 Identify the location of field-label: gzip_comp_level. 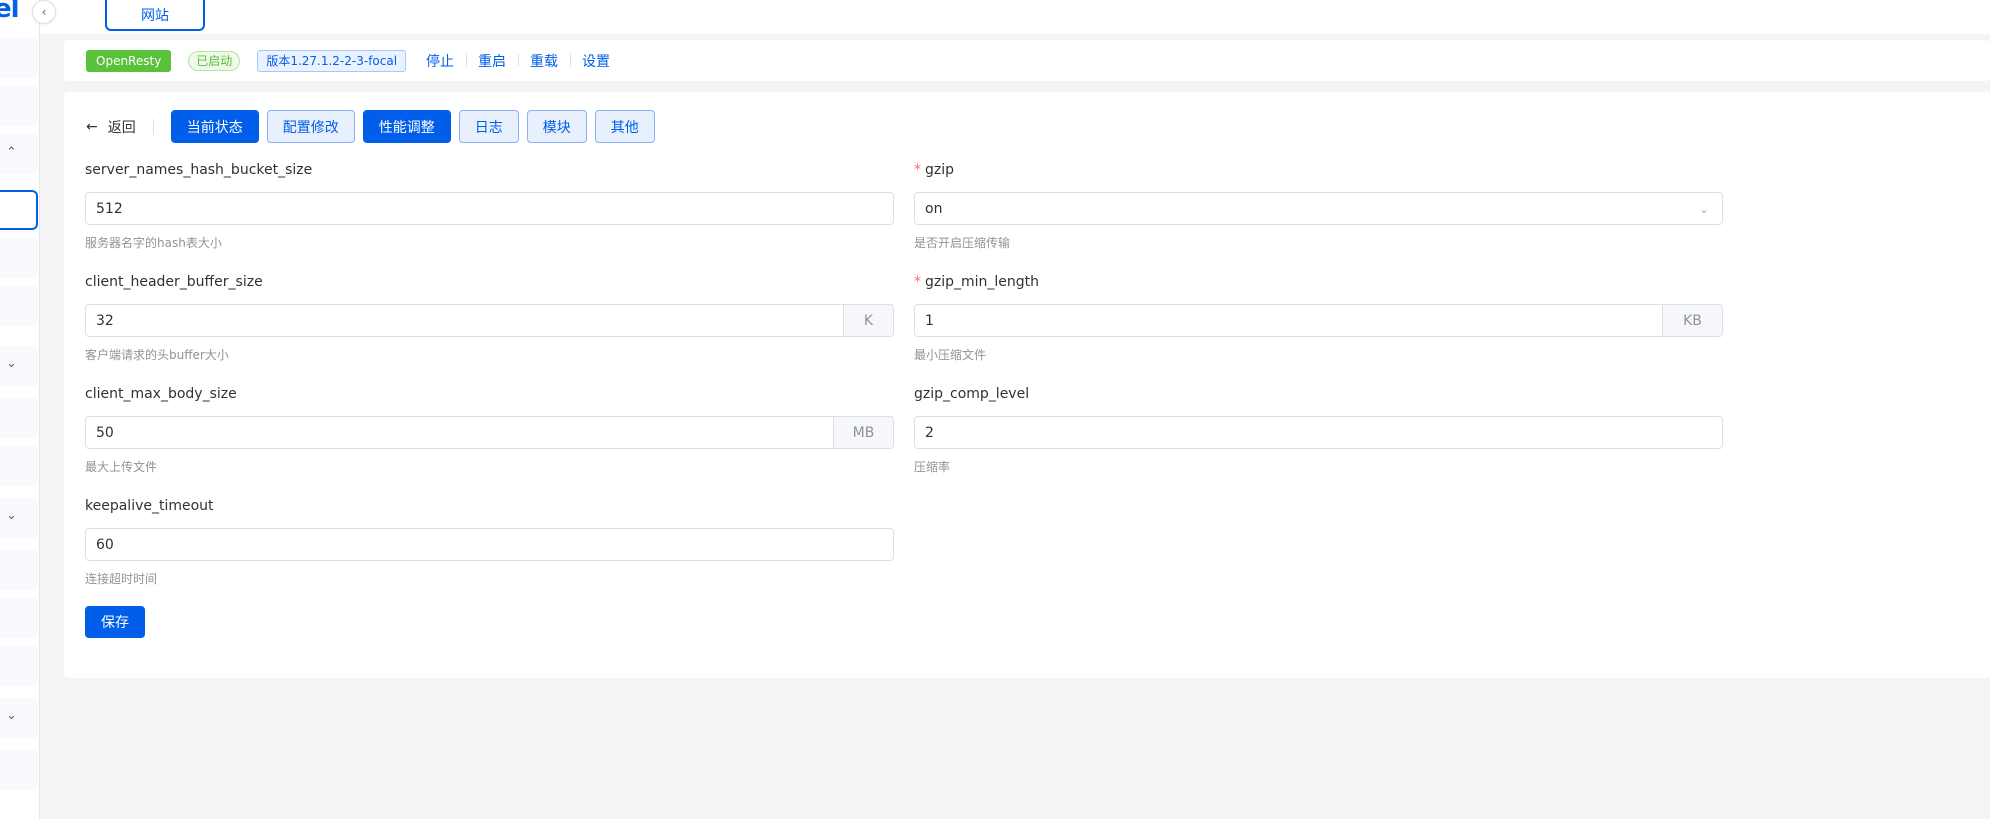
(972, 394).